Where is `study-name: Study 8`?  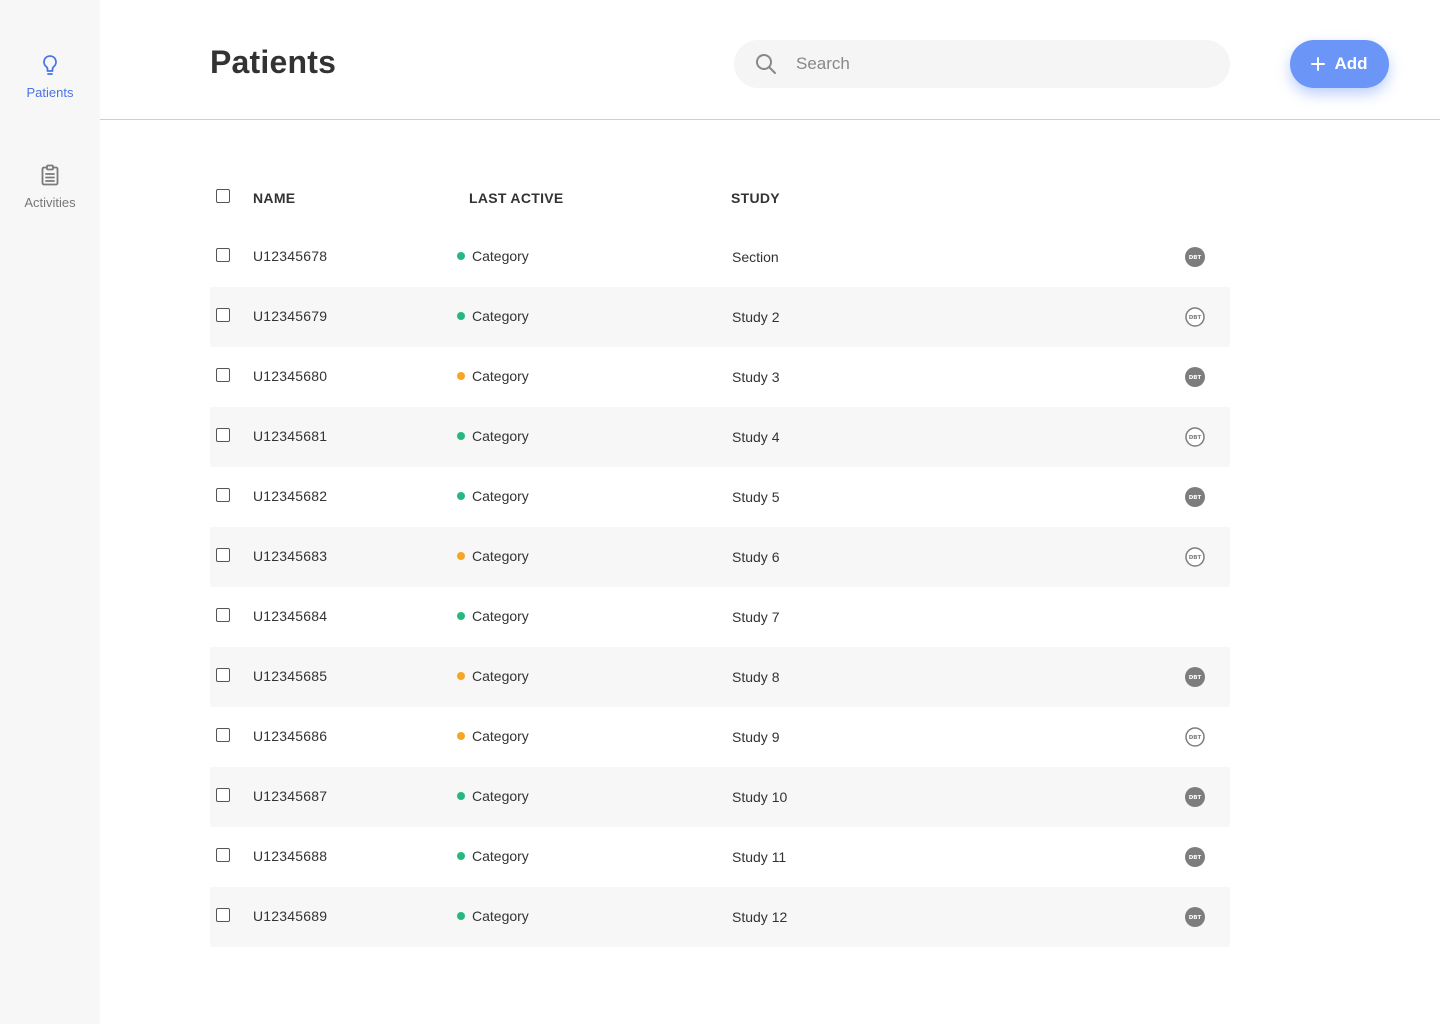 study-name: Study 8 is located at coordinates (756, 677).